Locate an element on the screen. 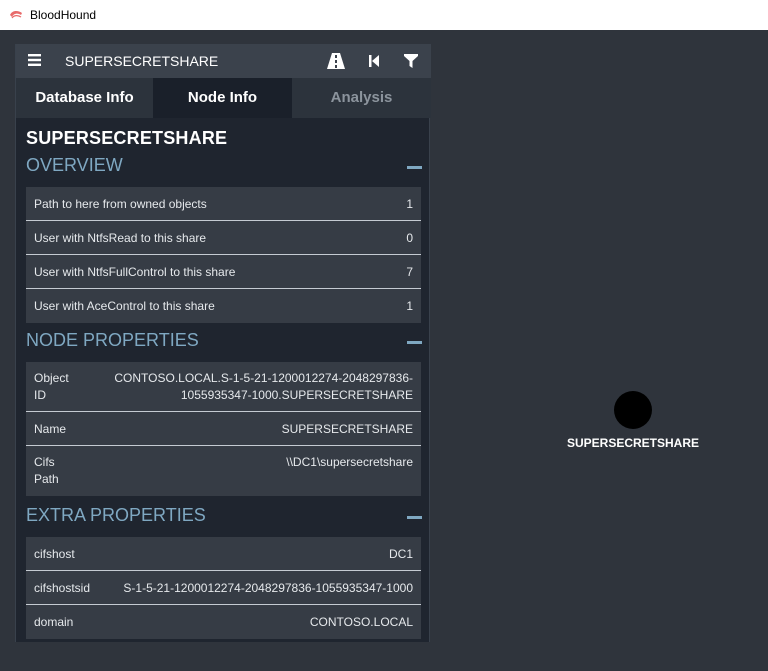  row-value: \\DC1\supersecretshare is located at coordinates (349, 462).